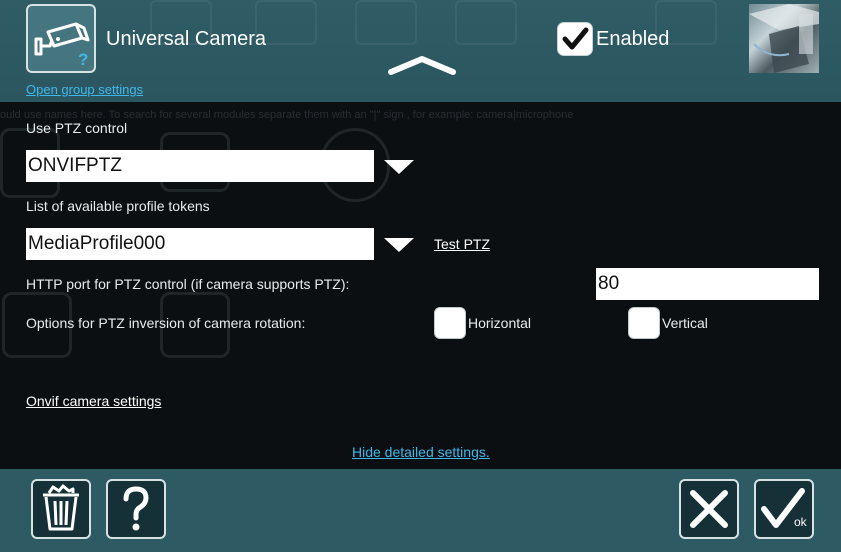 The image size is (841, 552). I want to click on http-port-input: 80, so click(707, 284).